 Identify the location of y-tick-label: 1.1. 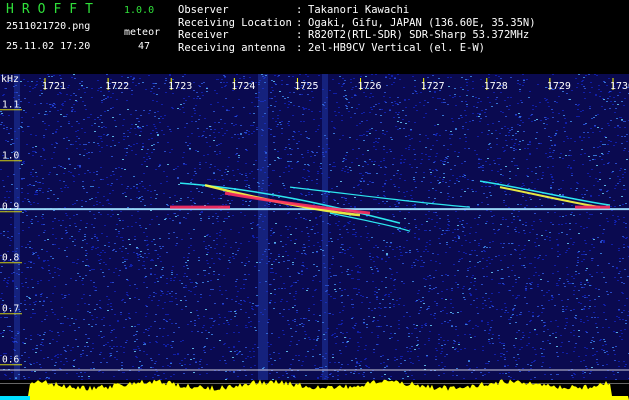
(10, 105).